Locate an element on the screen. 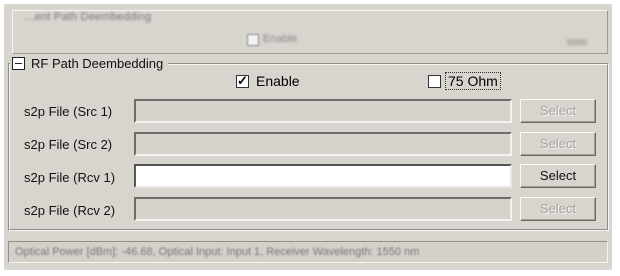  rcv2-select-button: Select is located at coordinates (558, 209).